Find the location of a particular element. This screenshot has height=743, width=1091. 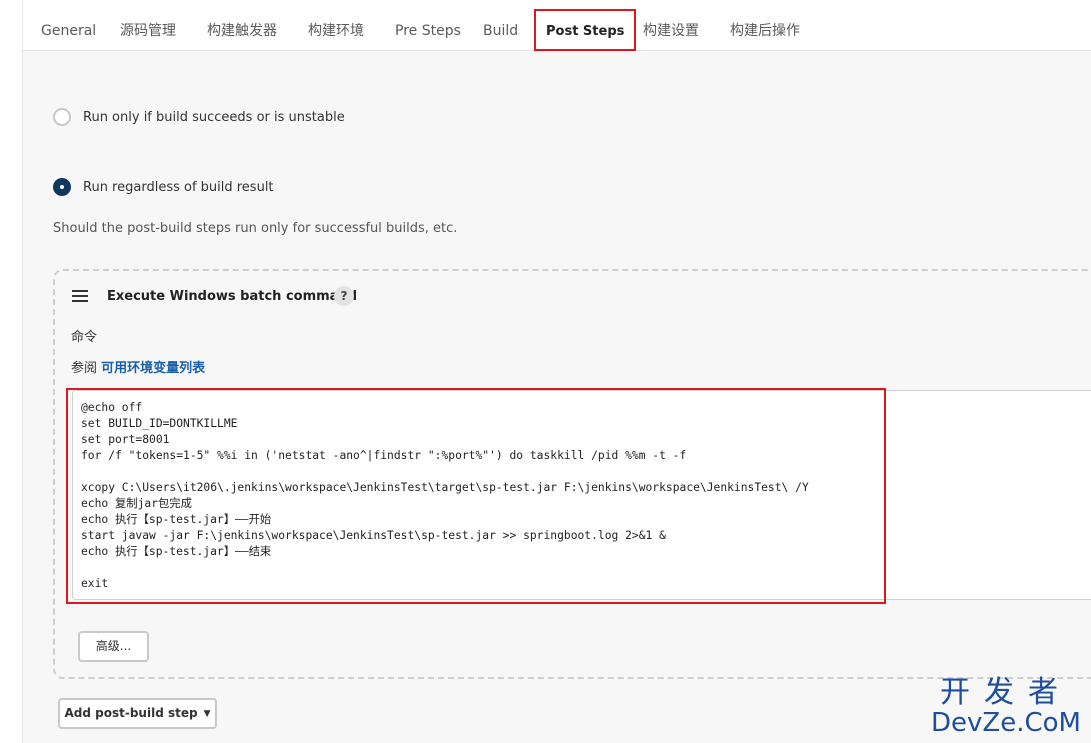

drag-handle-icon is located at coordinates (80, 296).